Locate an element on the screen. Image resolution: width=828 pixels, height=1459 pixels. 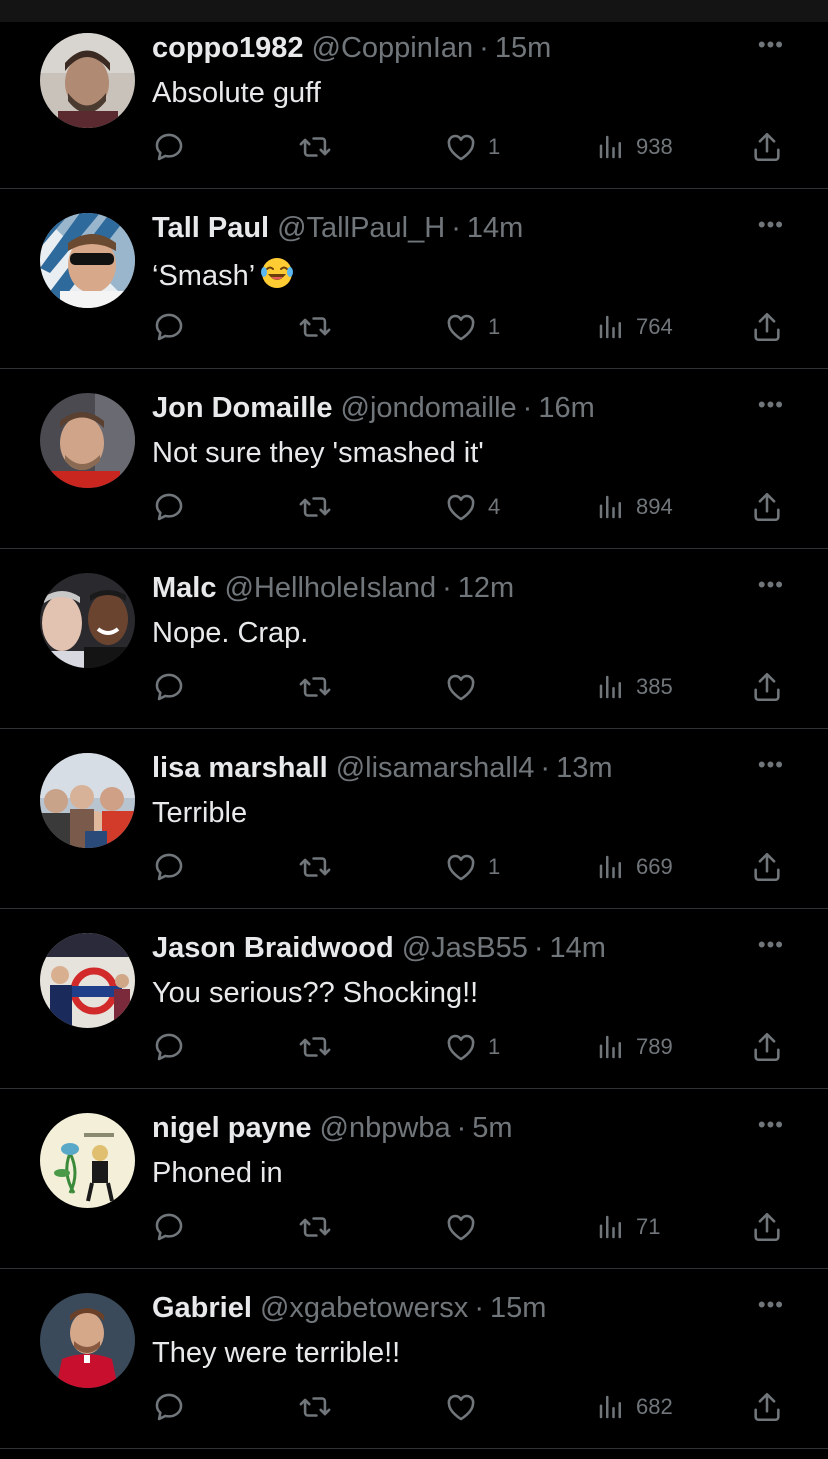
tweet-header: nigel payne @nbpwba · 5m is located at coordinates (332, 1128).